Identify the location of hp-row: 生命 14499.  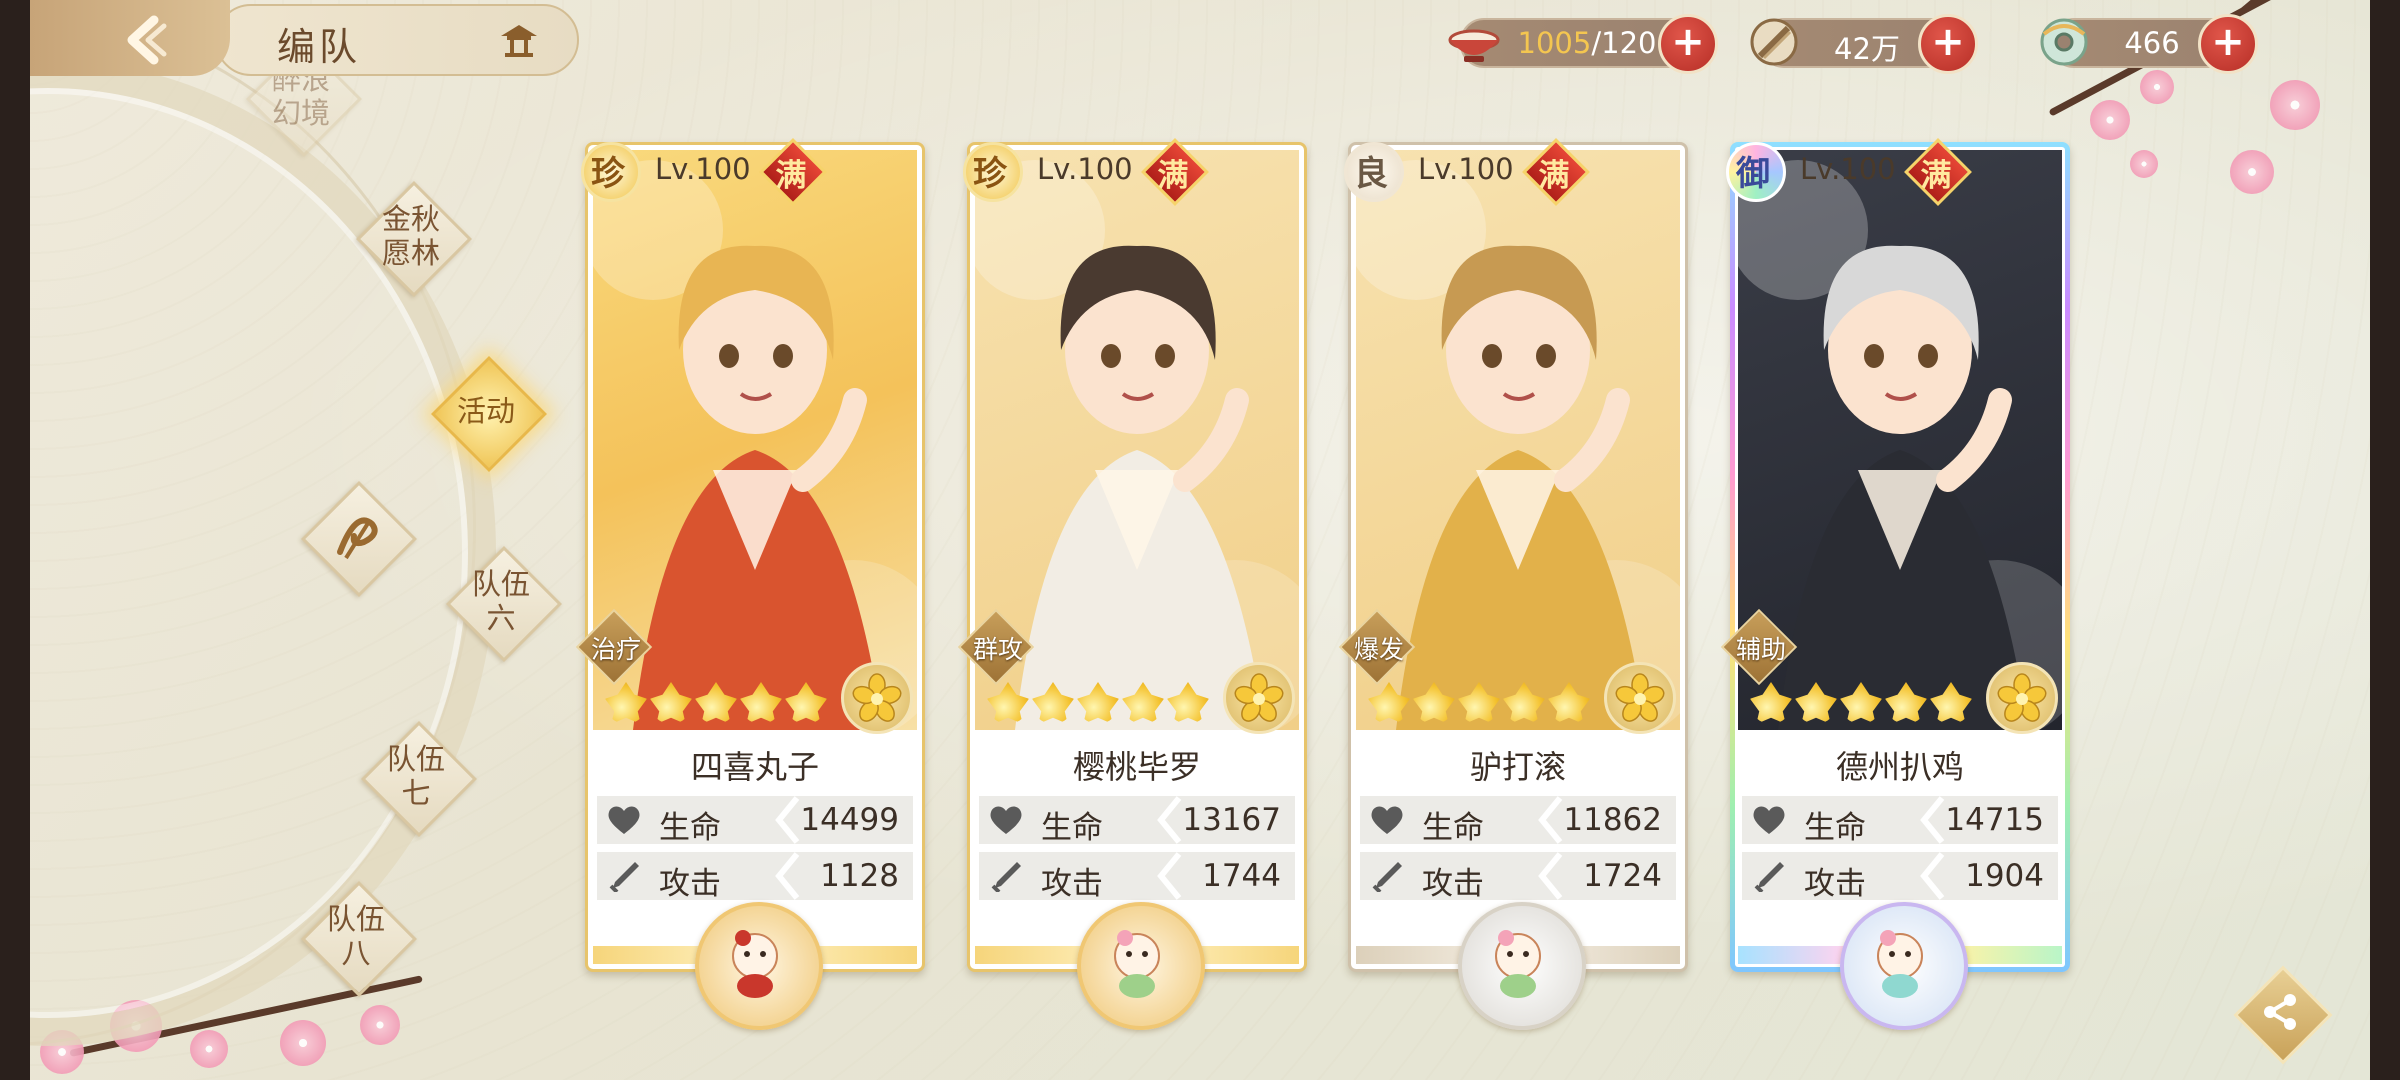
(755, 821).